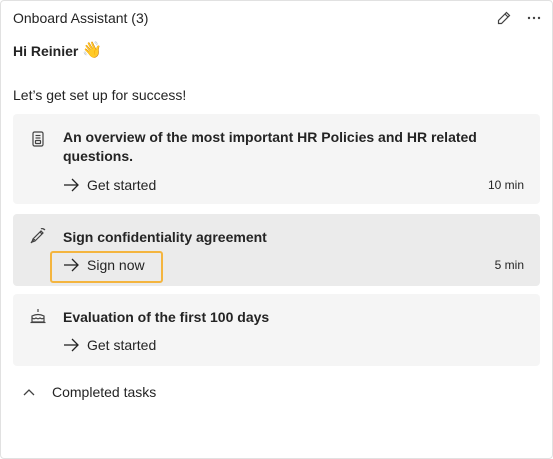 The width and height of the screenshot is (553, 459). Describe the element at coordinates (519, 18) in the screenshot. I see `header-actions` at that location.